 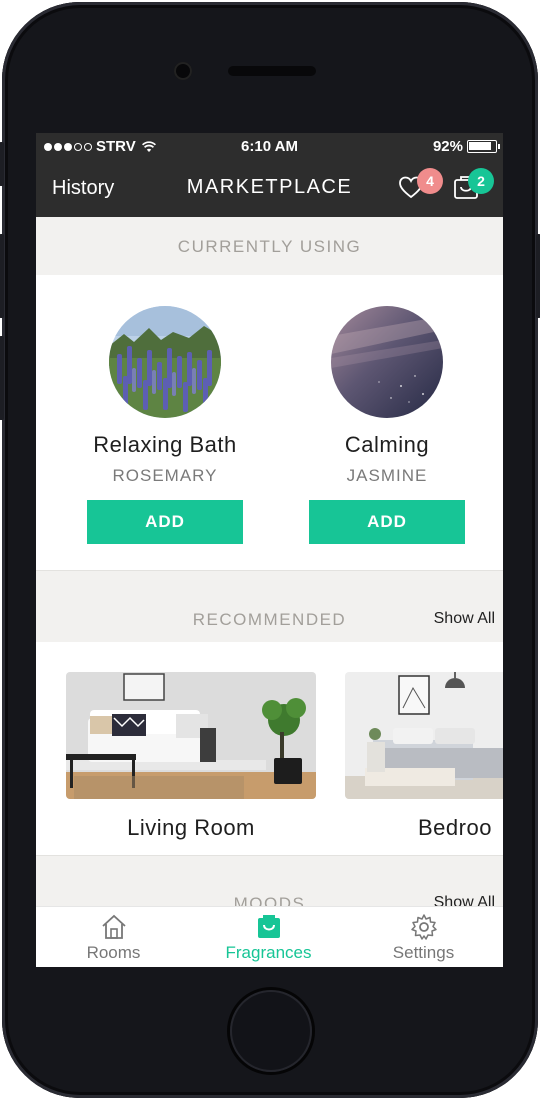 What do you see at coordinates (269, 189) in the screenshot?
I see `navigation-bar: History MARKETPLACE 4 2` at bounding box center [269, 189].